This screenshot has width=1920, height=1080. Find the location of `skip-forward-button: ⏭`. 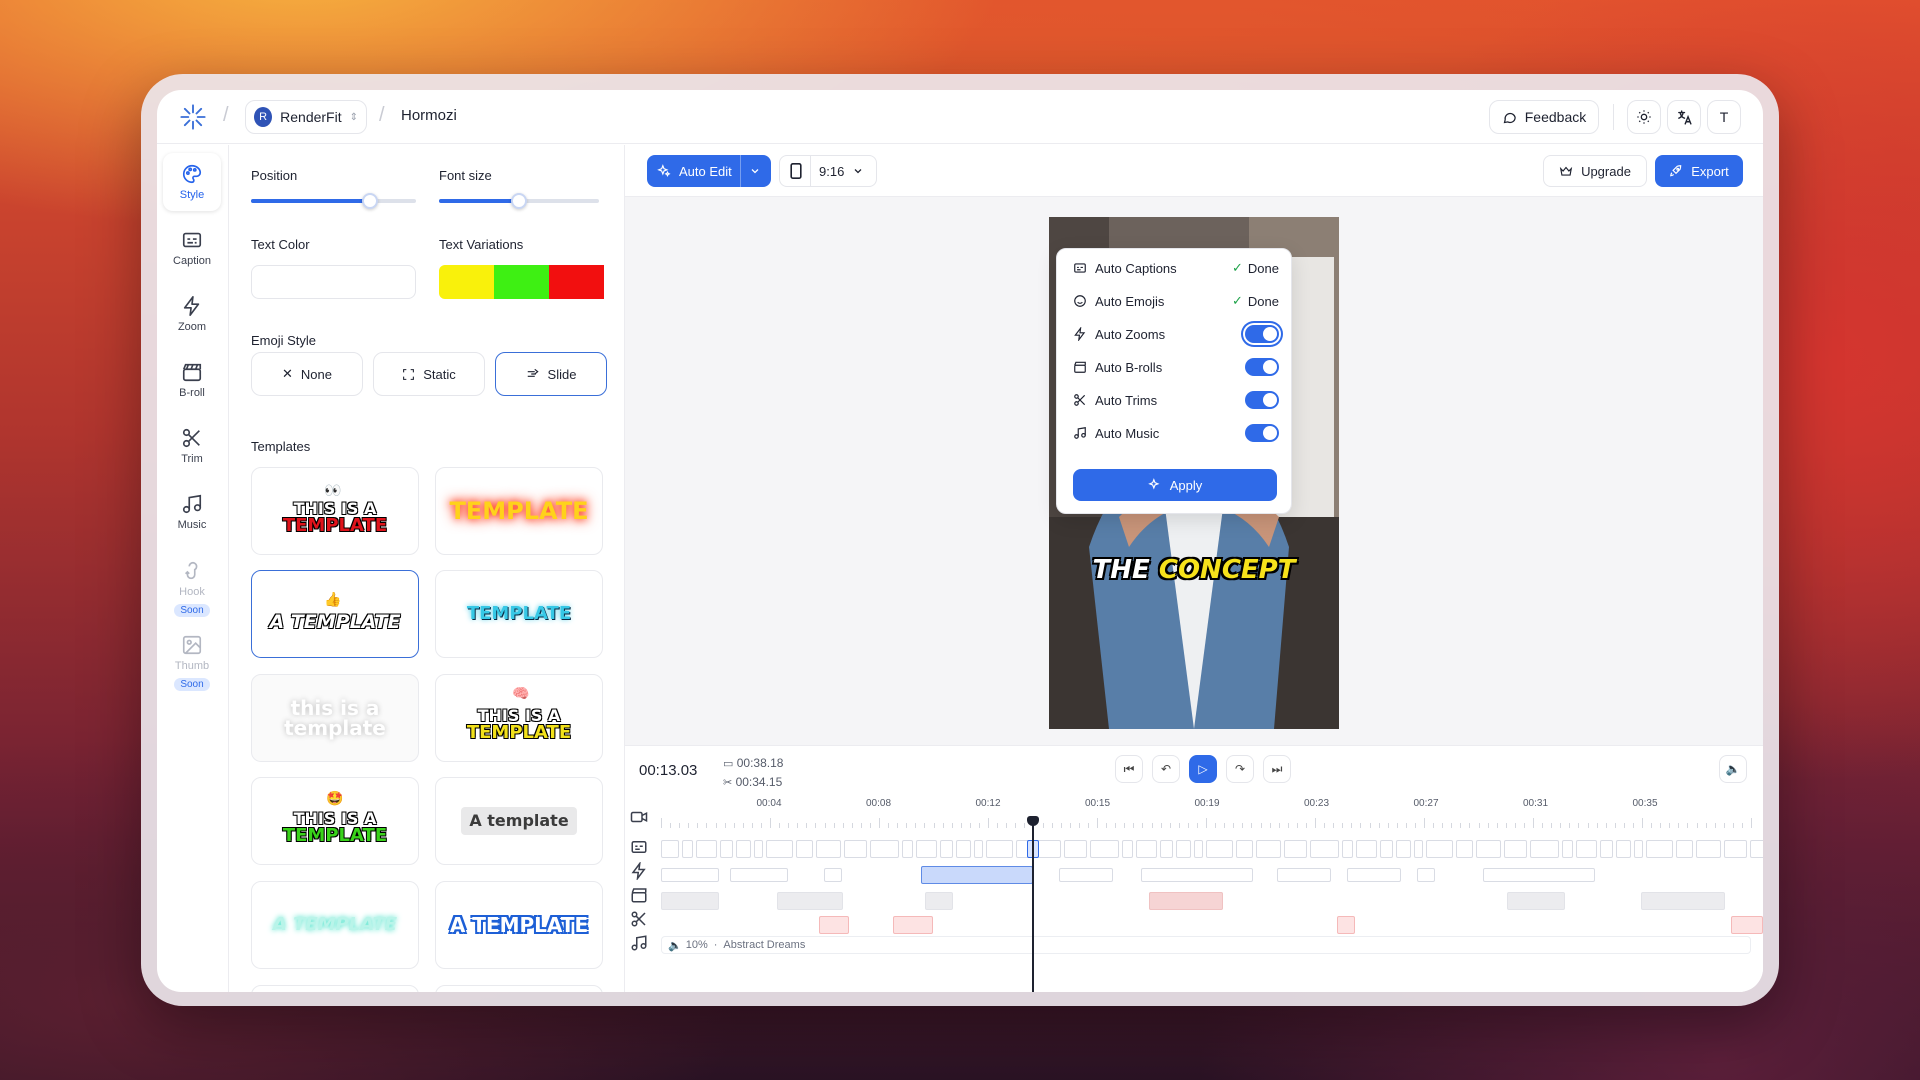

skip-forward-button: ⏭ is located at coordinates (1277, 769).